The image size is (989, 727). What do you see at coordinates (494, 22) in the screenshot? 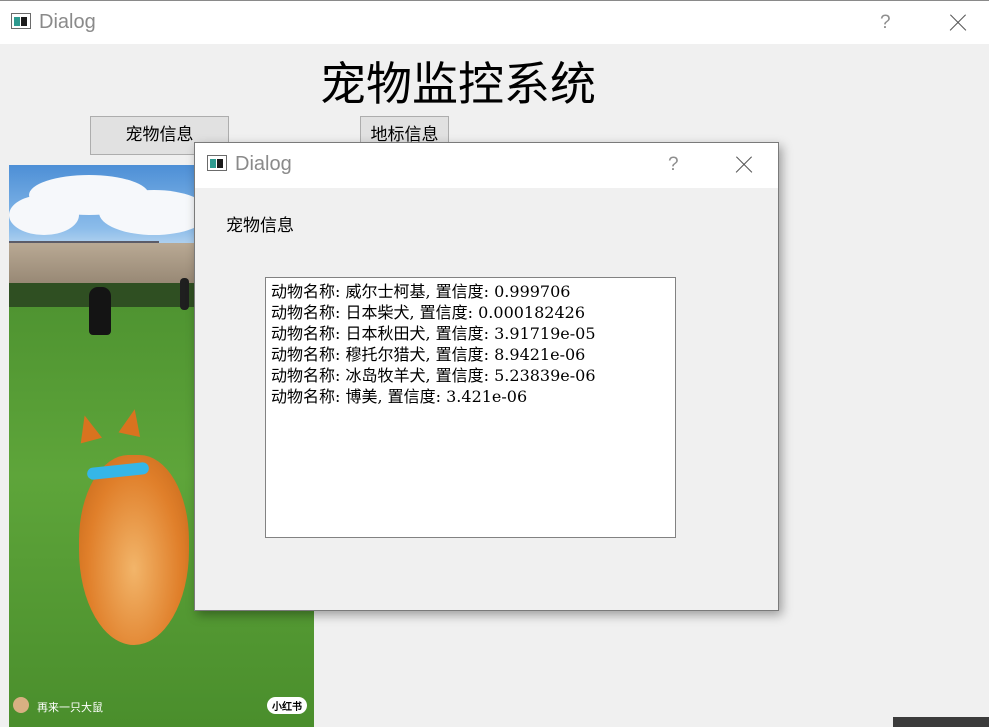
I see `main-title-bar: Dialog ?` at bounding box center [494, 22].